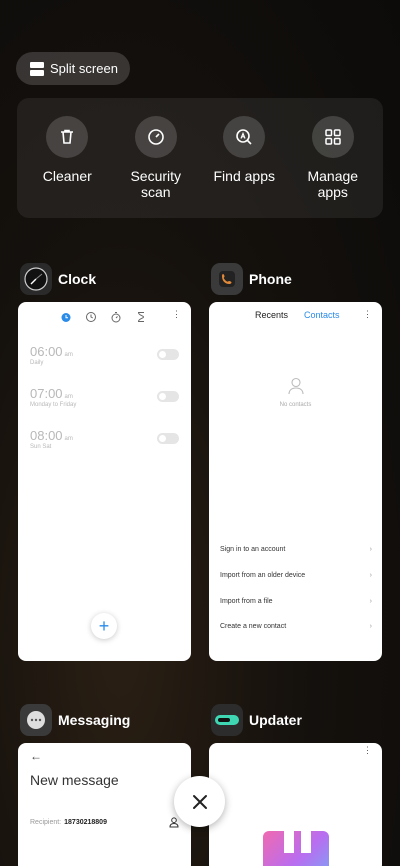 The width and height of the screenshot is (400, 866). What do you see at coordinates (263, 575) in the screenshot?
I see `option-label: Import from an older device` at bounding box center [263, 575].